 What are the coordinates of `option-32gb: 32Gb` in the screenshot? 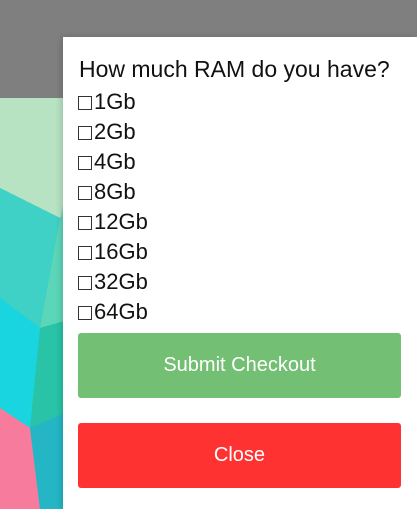 It's located at (113, 282).